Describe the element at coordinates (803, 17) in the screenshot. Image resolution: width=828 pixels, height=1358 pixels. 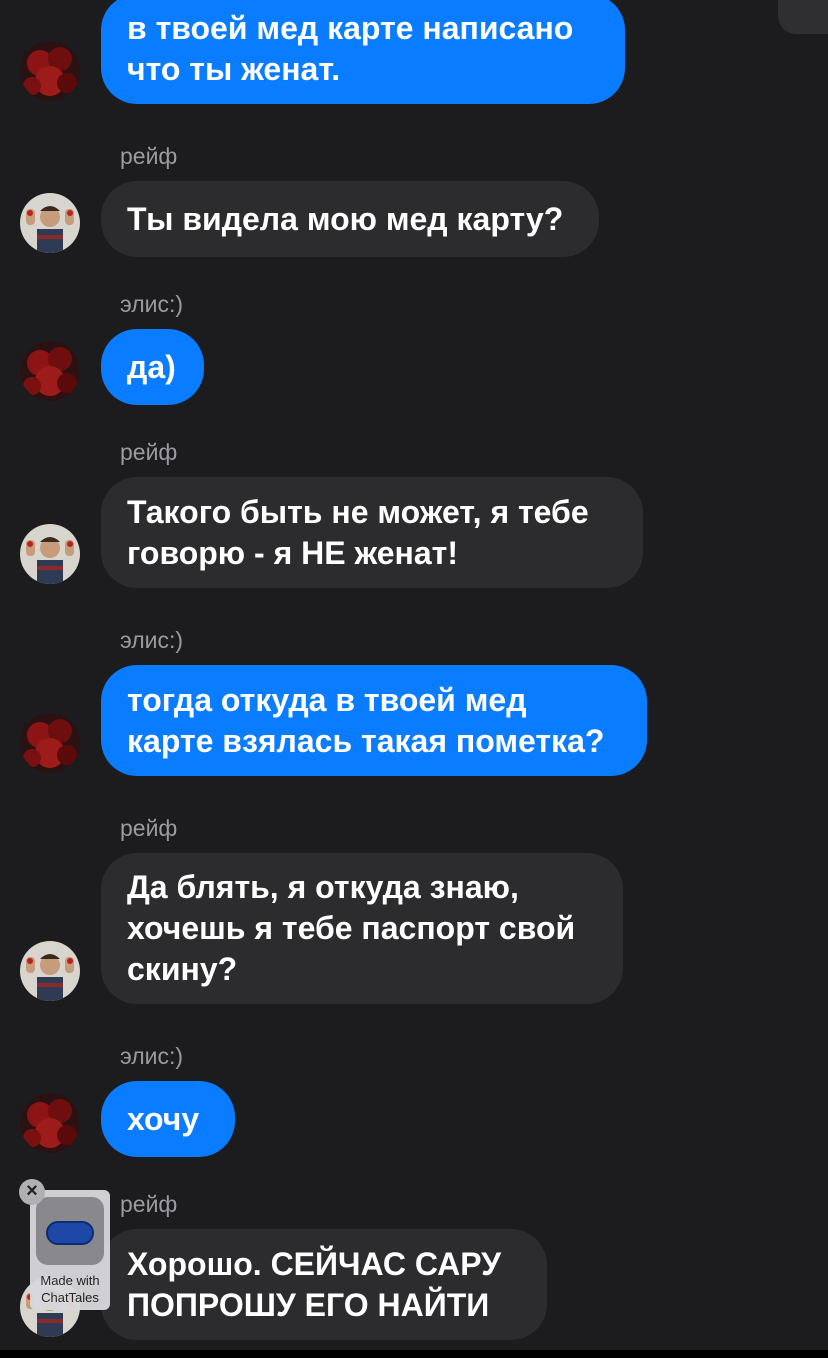
I see `top-right-corner-button` at that location.